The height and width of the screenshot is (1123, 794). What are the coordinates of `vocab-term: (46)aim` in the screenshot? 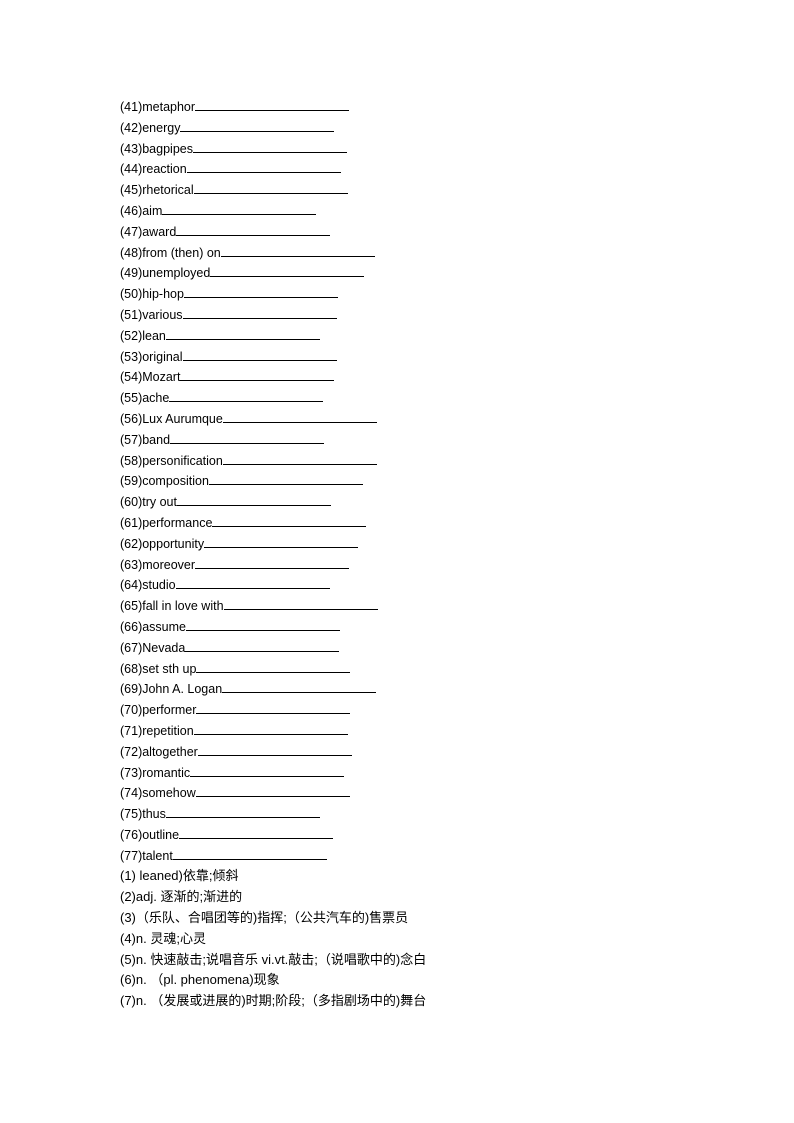 It's located at (141, 210).